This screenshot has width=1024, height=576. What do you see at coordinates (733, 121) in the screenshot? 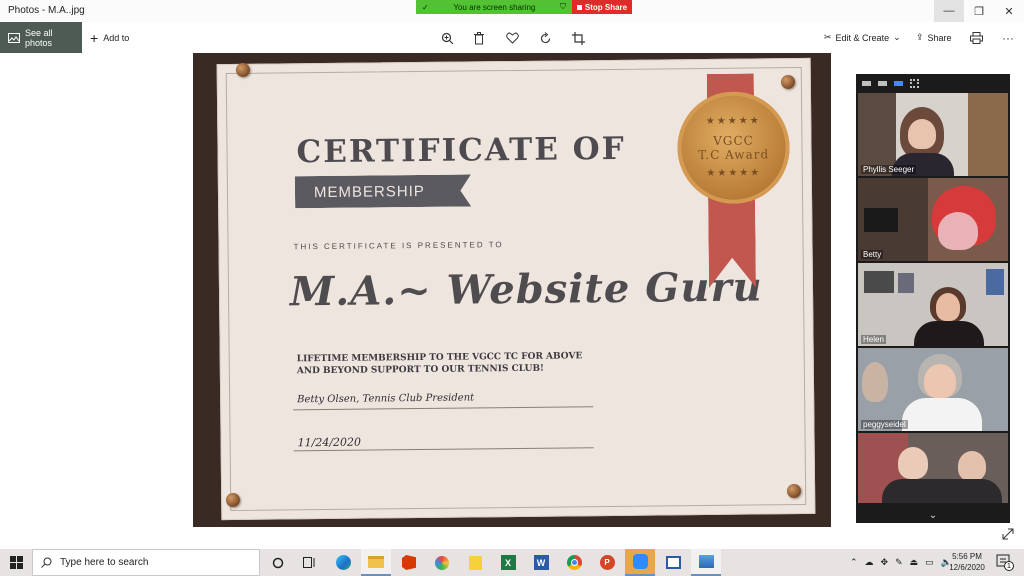
I see `seal-stars-top: ★★★★★` at bounding box center [733, 121].